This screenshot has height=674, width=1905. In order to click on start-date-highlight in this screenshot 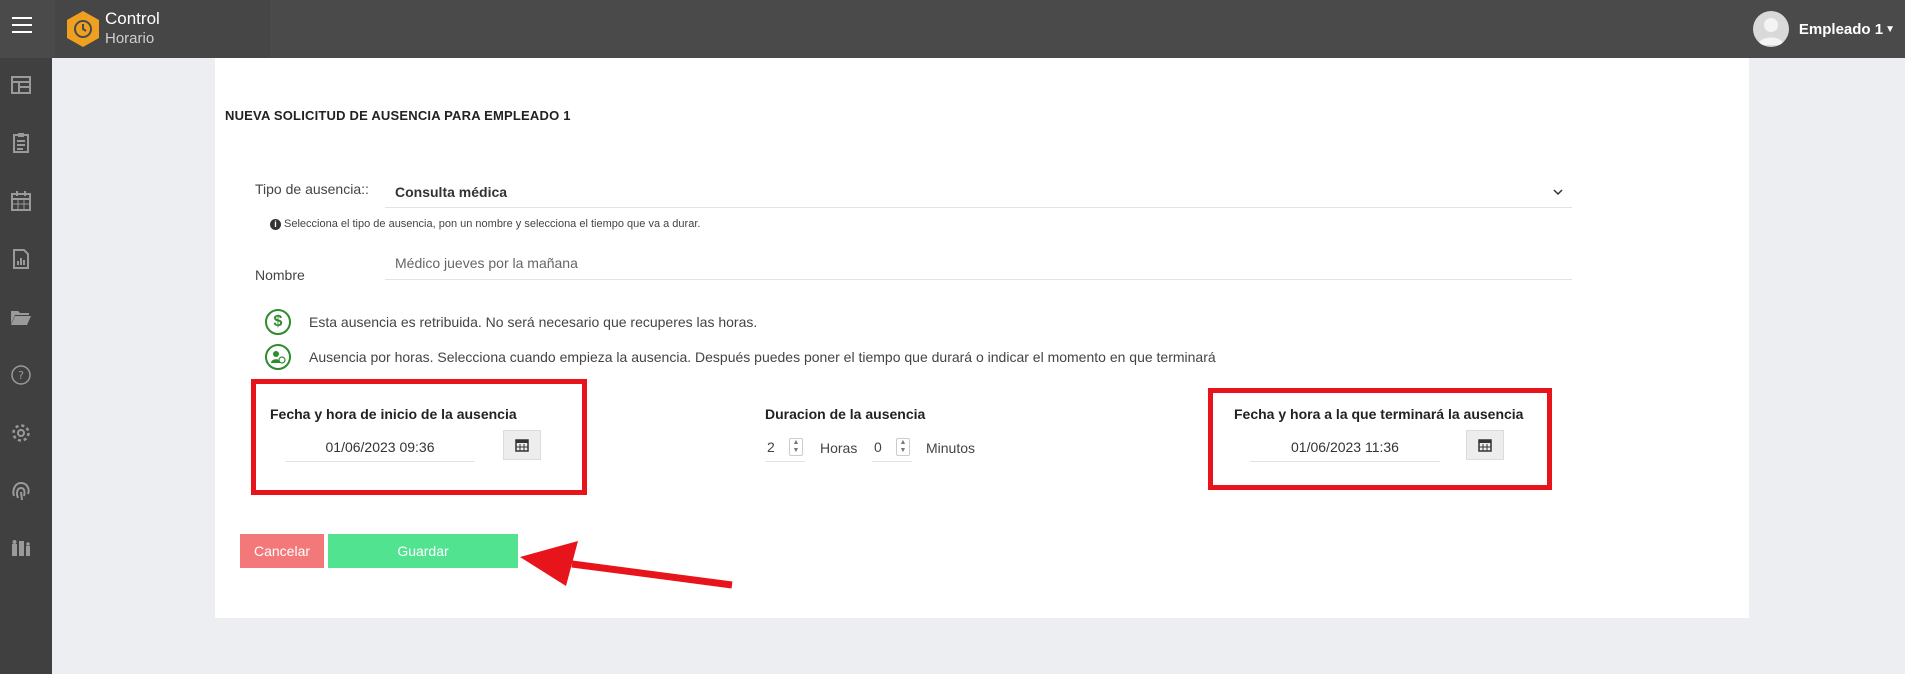, I will do `click(419, 437)`.